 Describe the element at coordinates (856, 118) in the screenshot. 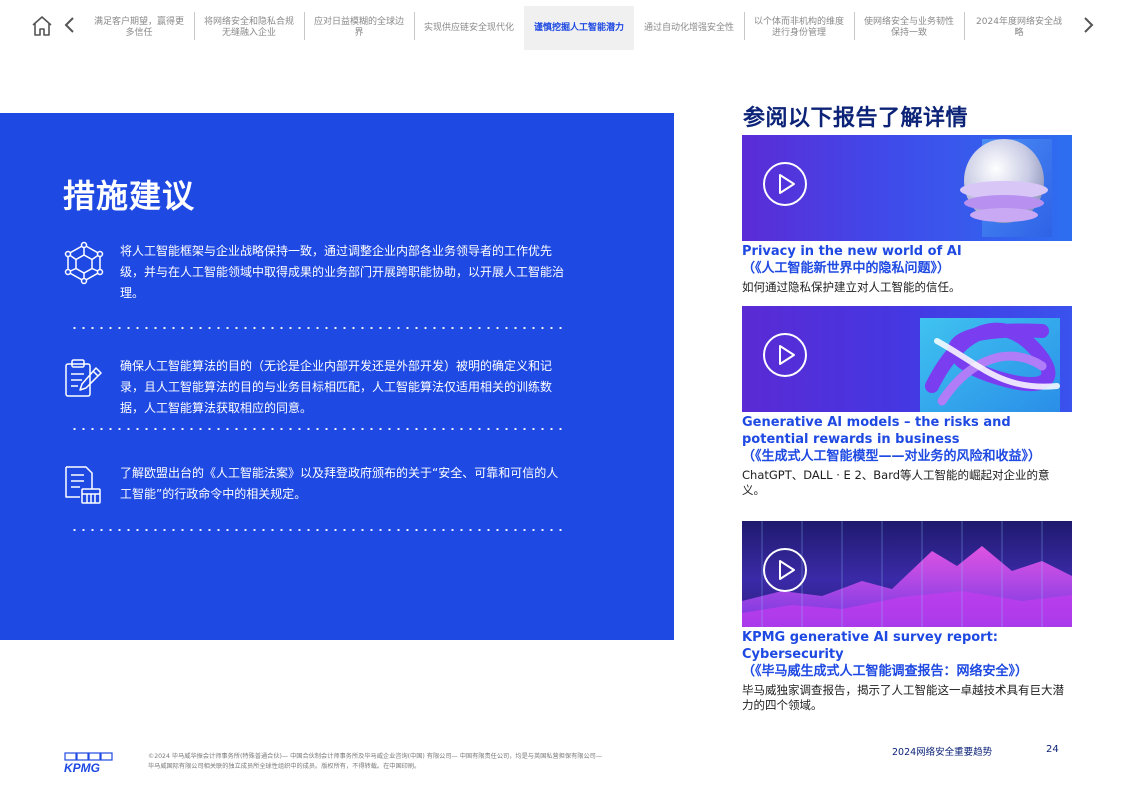

I see `reports-heading: 参阅以下报告了解详情` at that location.